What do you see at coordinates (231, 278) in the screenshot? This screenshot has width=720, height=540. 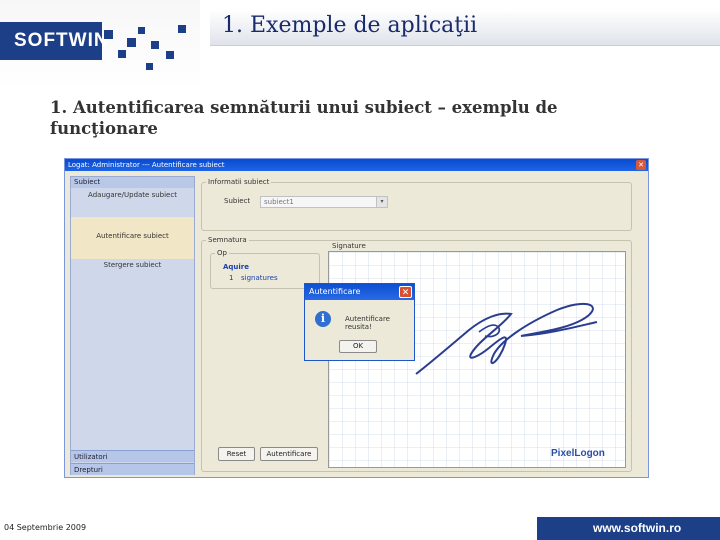 I see `signature-count: 1` at bounding box center [231, 278].